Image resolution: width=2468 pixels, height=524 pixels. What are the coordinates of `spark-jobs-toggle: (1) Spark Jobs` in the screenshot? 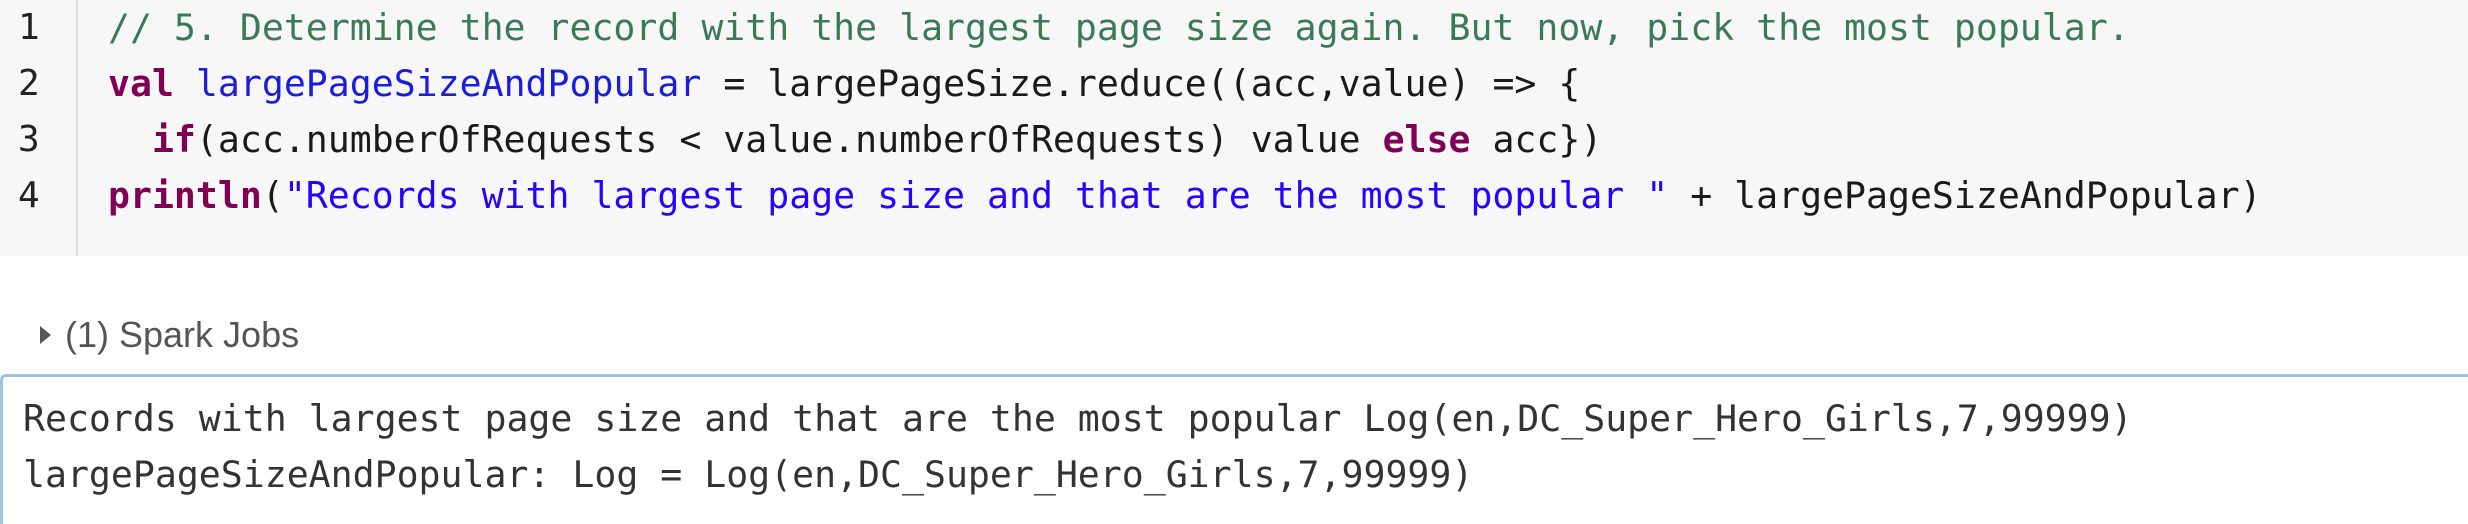 It's located at (169, 335).